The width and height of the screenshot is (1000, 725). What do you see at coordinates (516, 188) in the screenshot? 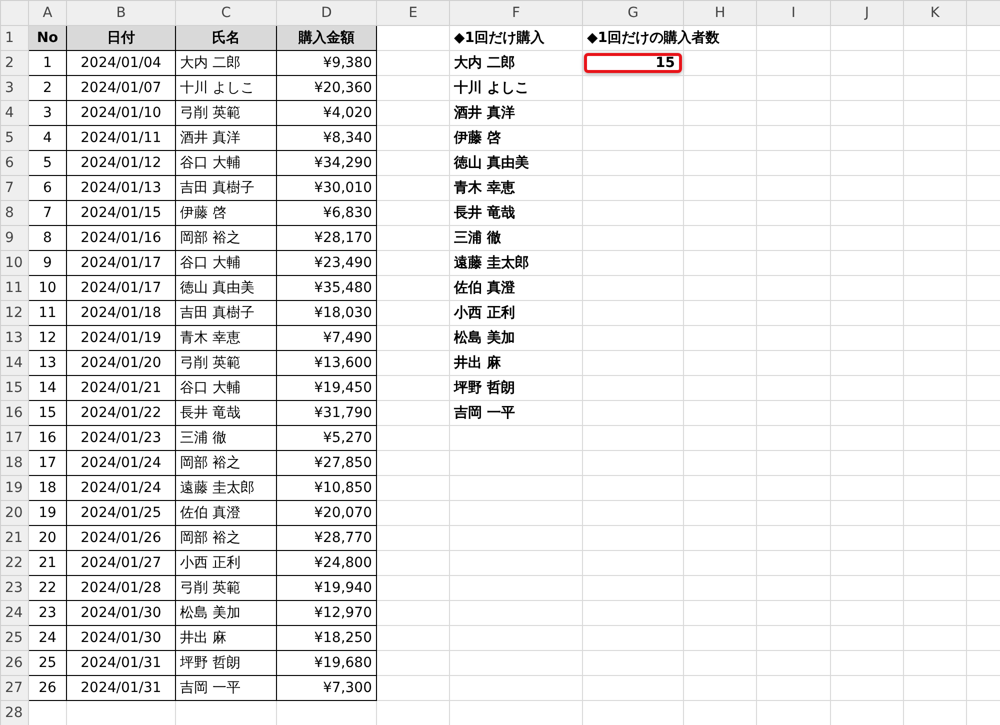
I see `table-cell: 青木 幸恵` at bounding box center [516, 188].